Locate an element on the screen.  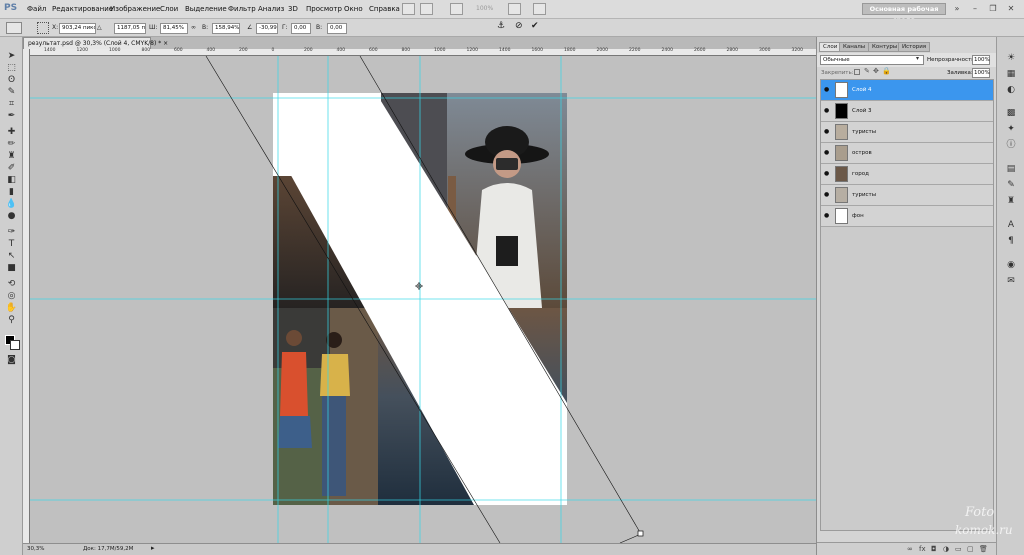
close-tab-icon: × is located at coordinates (165, 43).